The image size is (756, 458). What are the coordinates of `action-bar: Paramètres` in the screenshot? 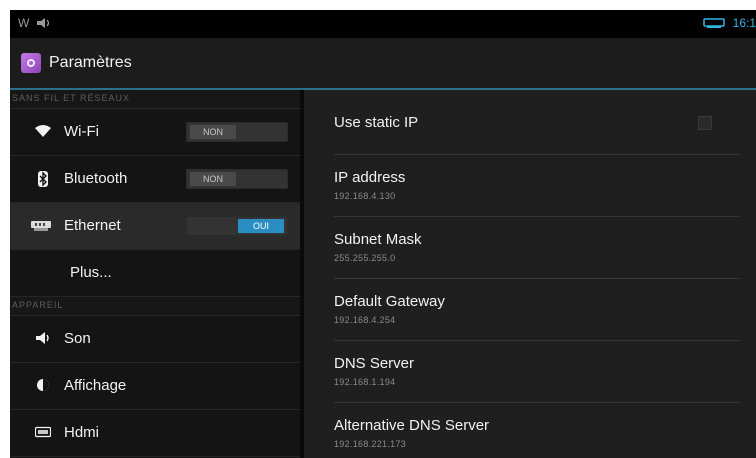 It's located at (383, 64).